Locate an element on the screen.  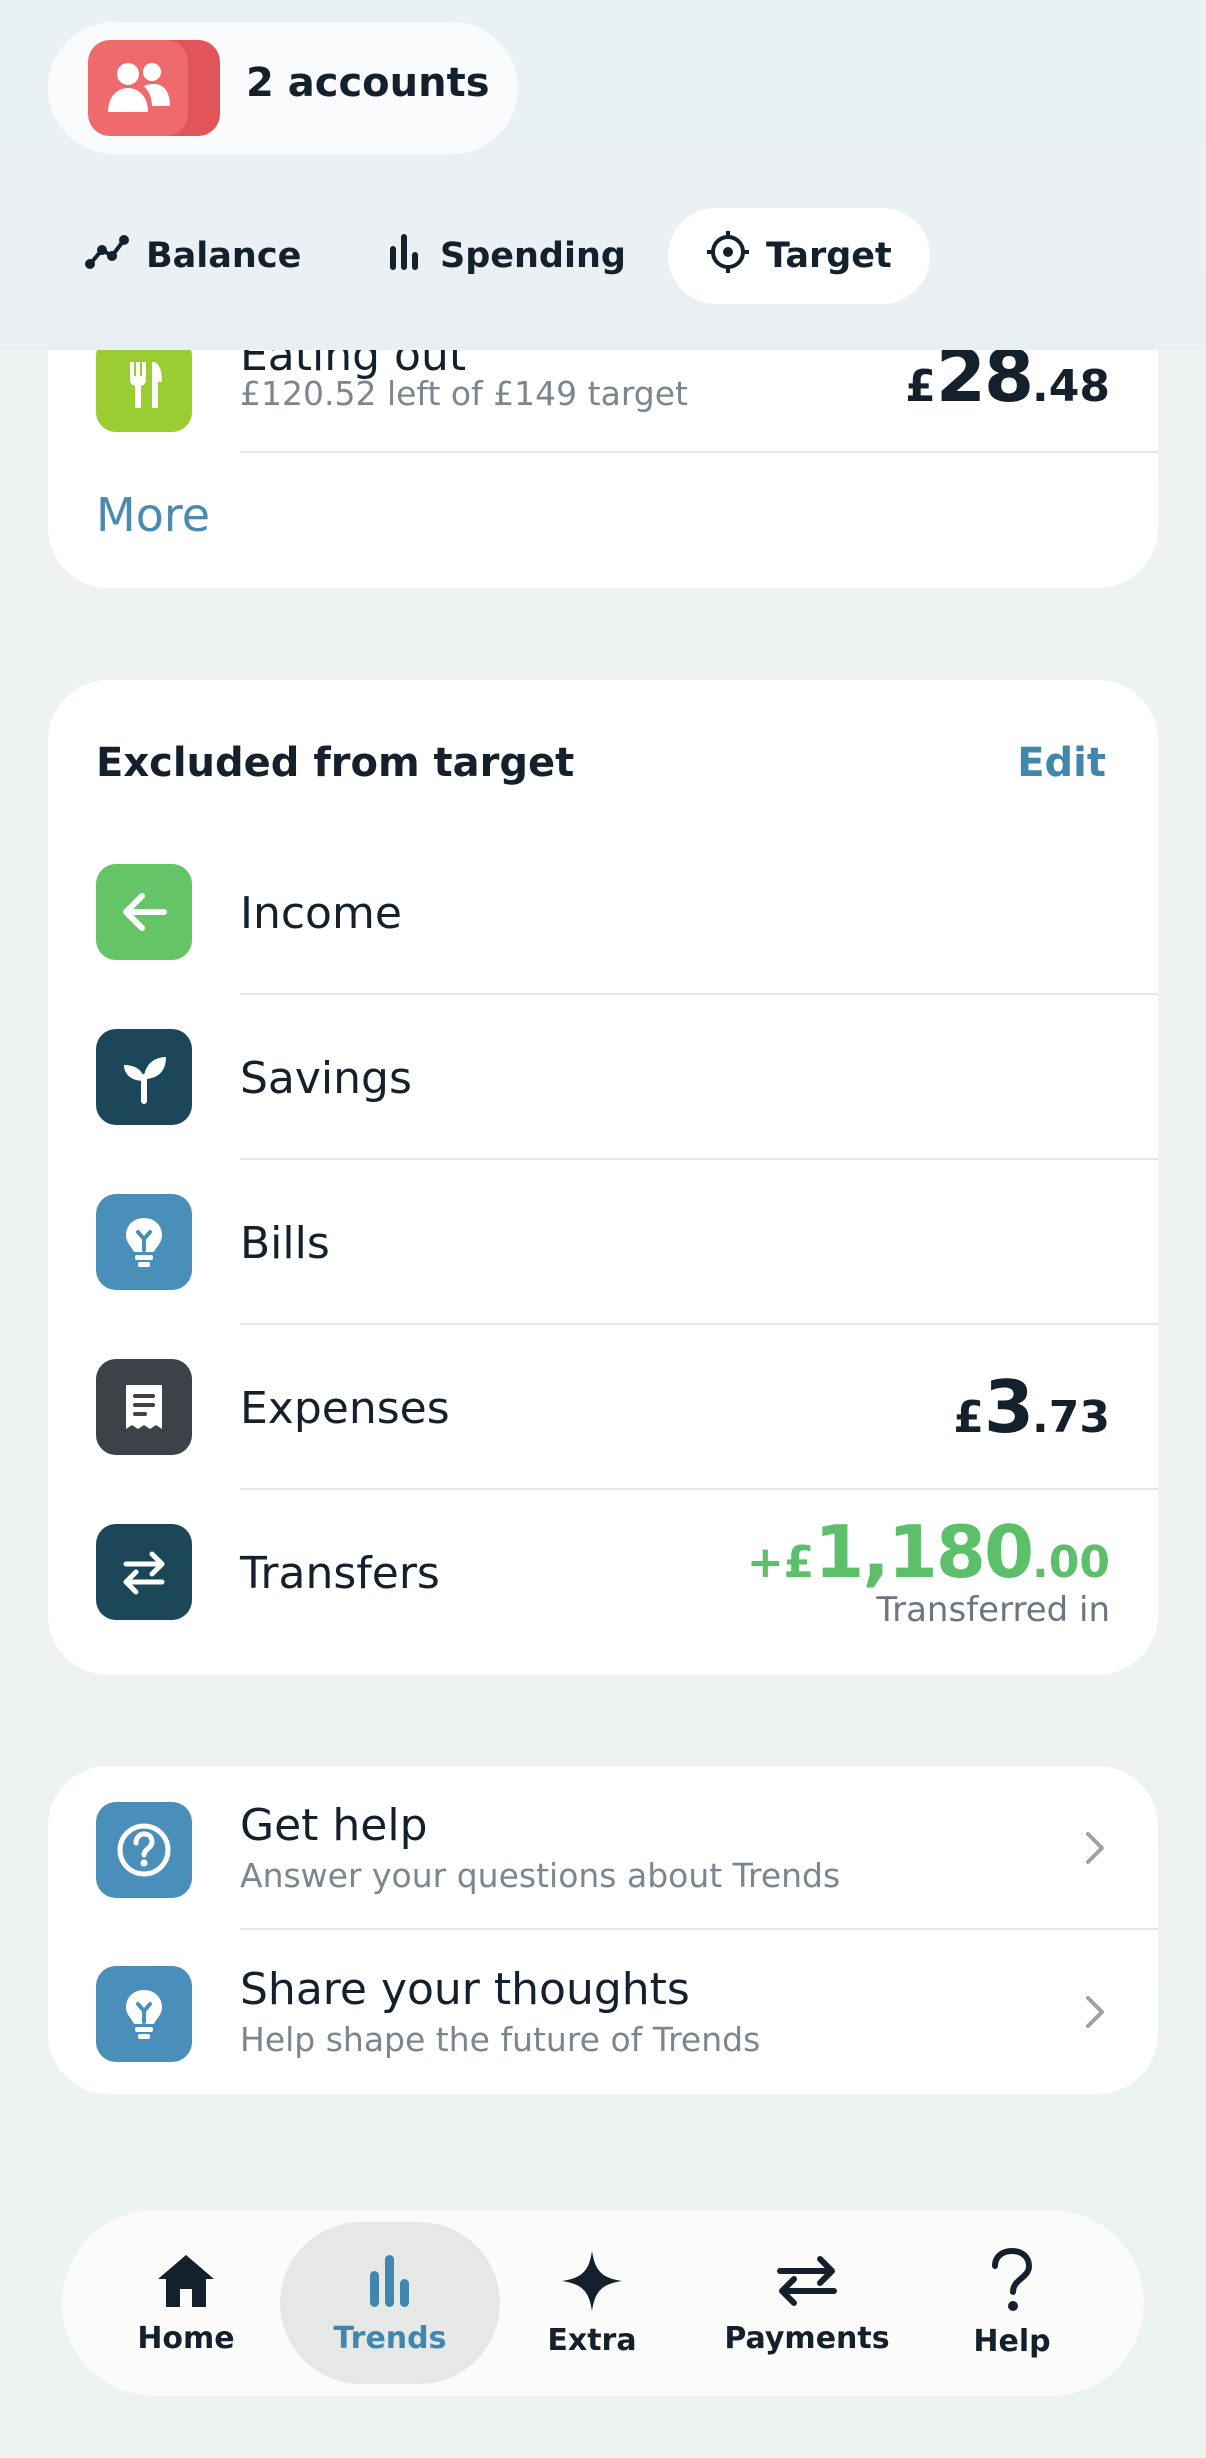
edit-button: Edit is located at coordinates (1061, 763).